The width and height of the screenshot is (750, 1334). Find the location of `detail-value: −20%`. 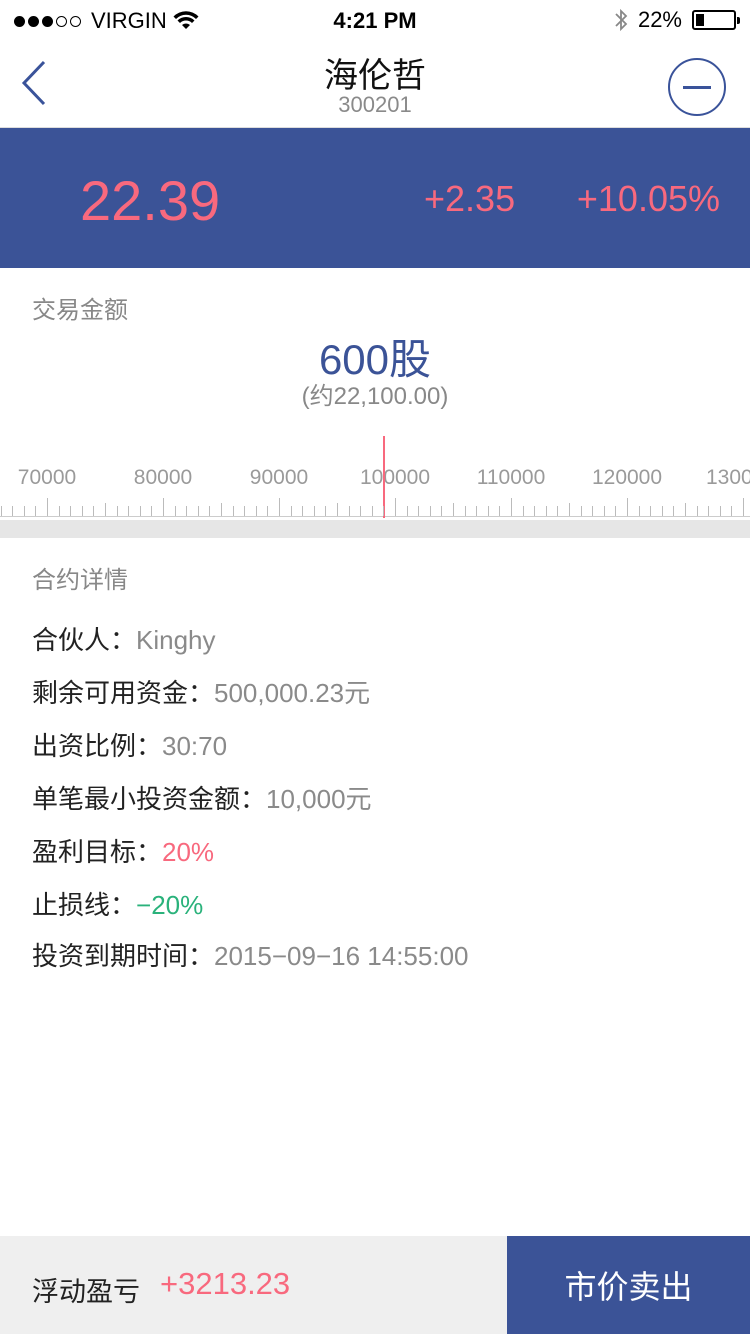

detail-value: −20% is located at coordinates (170, 905).